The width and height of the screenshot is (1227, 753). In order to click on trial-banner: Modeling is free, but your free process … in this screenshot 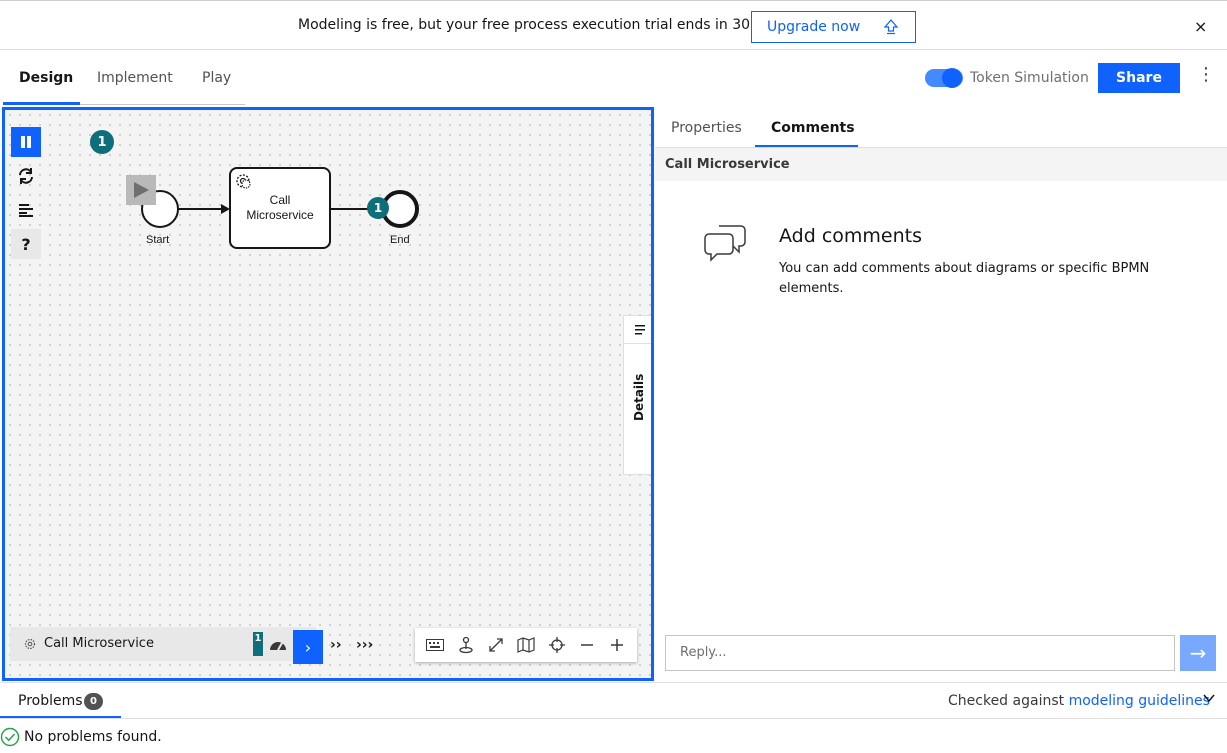, I will do `click(613, 25)`.